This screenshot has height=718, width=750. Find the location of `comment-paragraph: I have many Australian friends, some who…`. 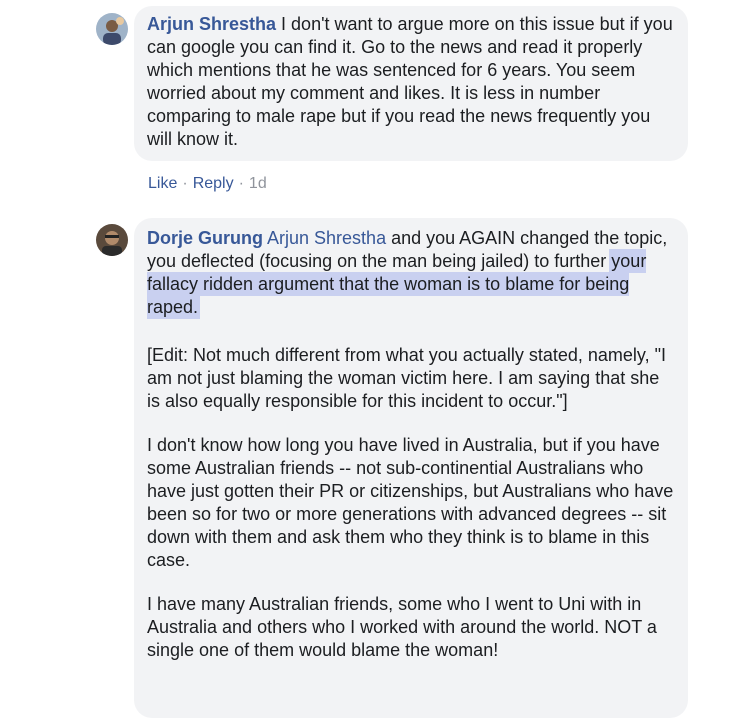

comment-paragraph: I have many Australian friends, some who… is located at coordinates (402, 627).